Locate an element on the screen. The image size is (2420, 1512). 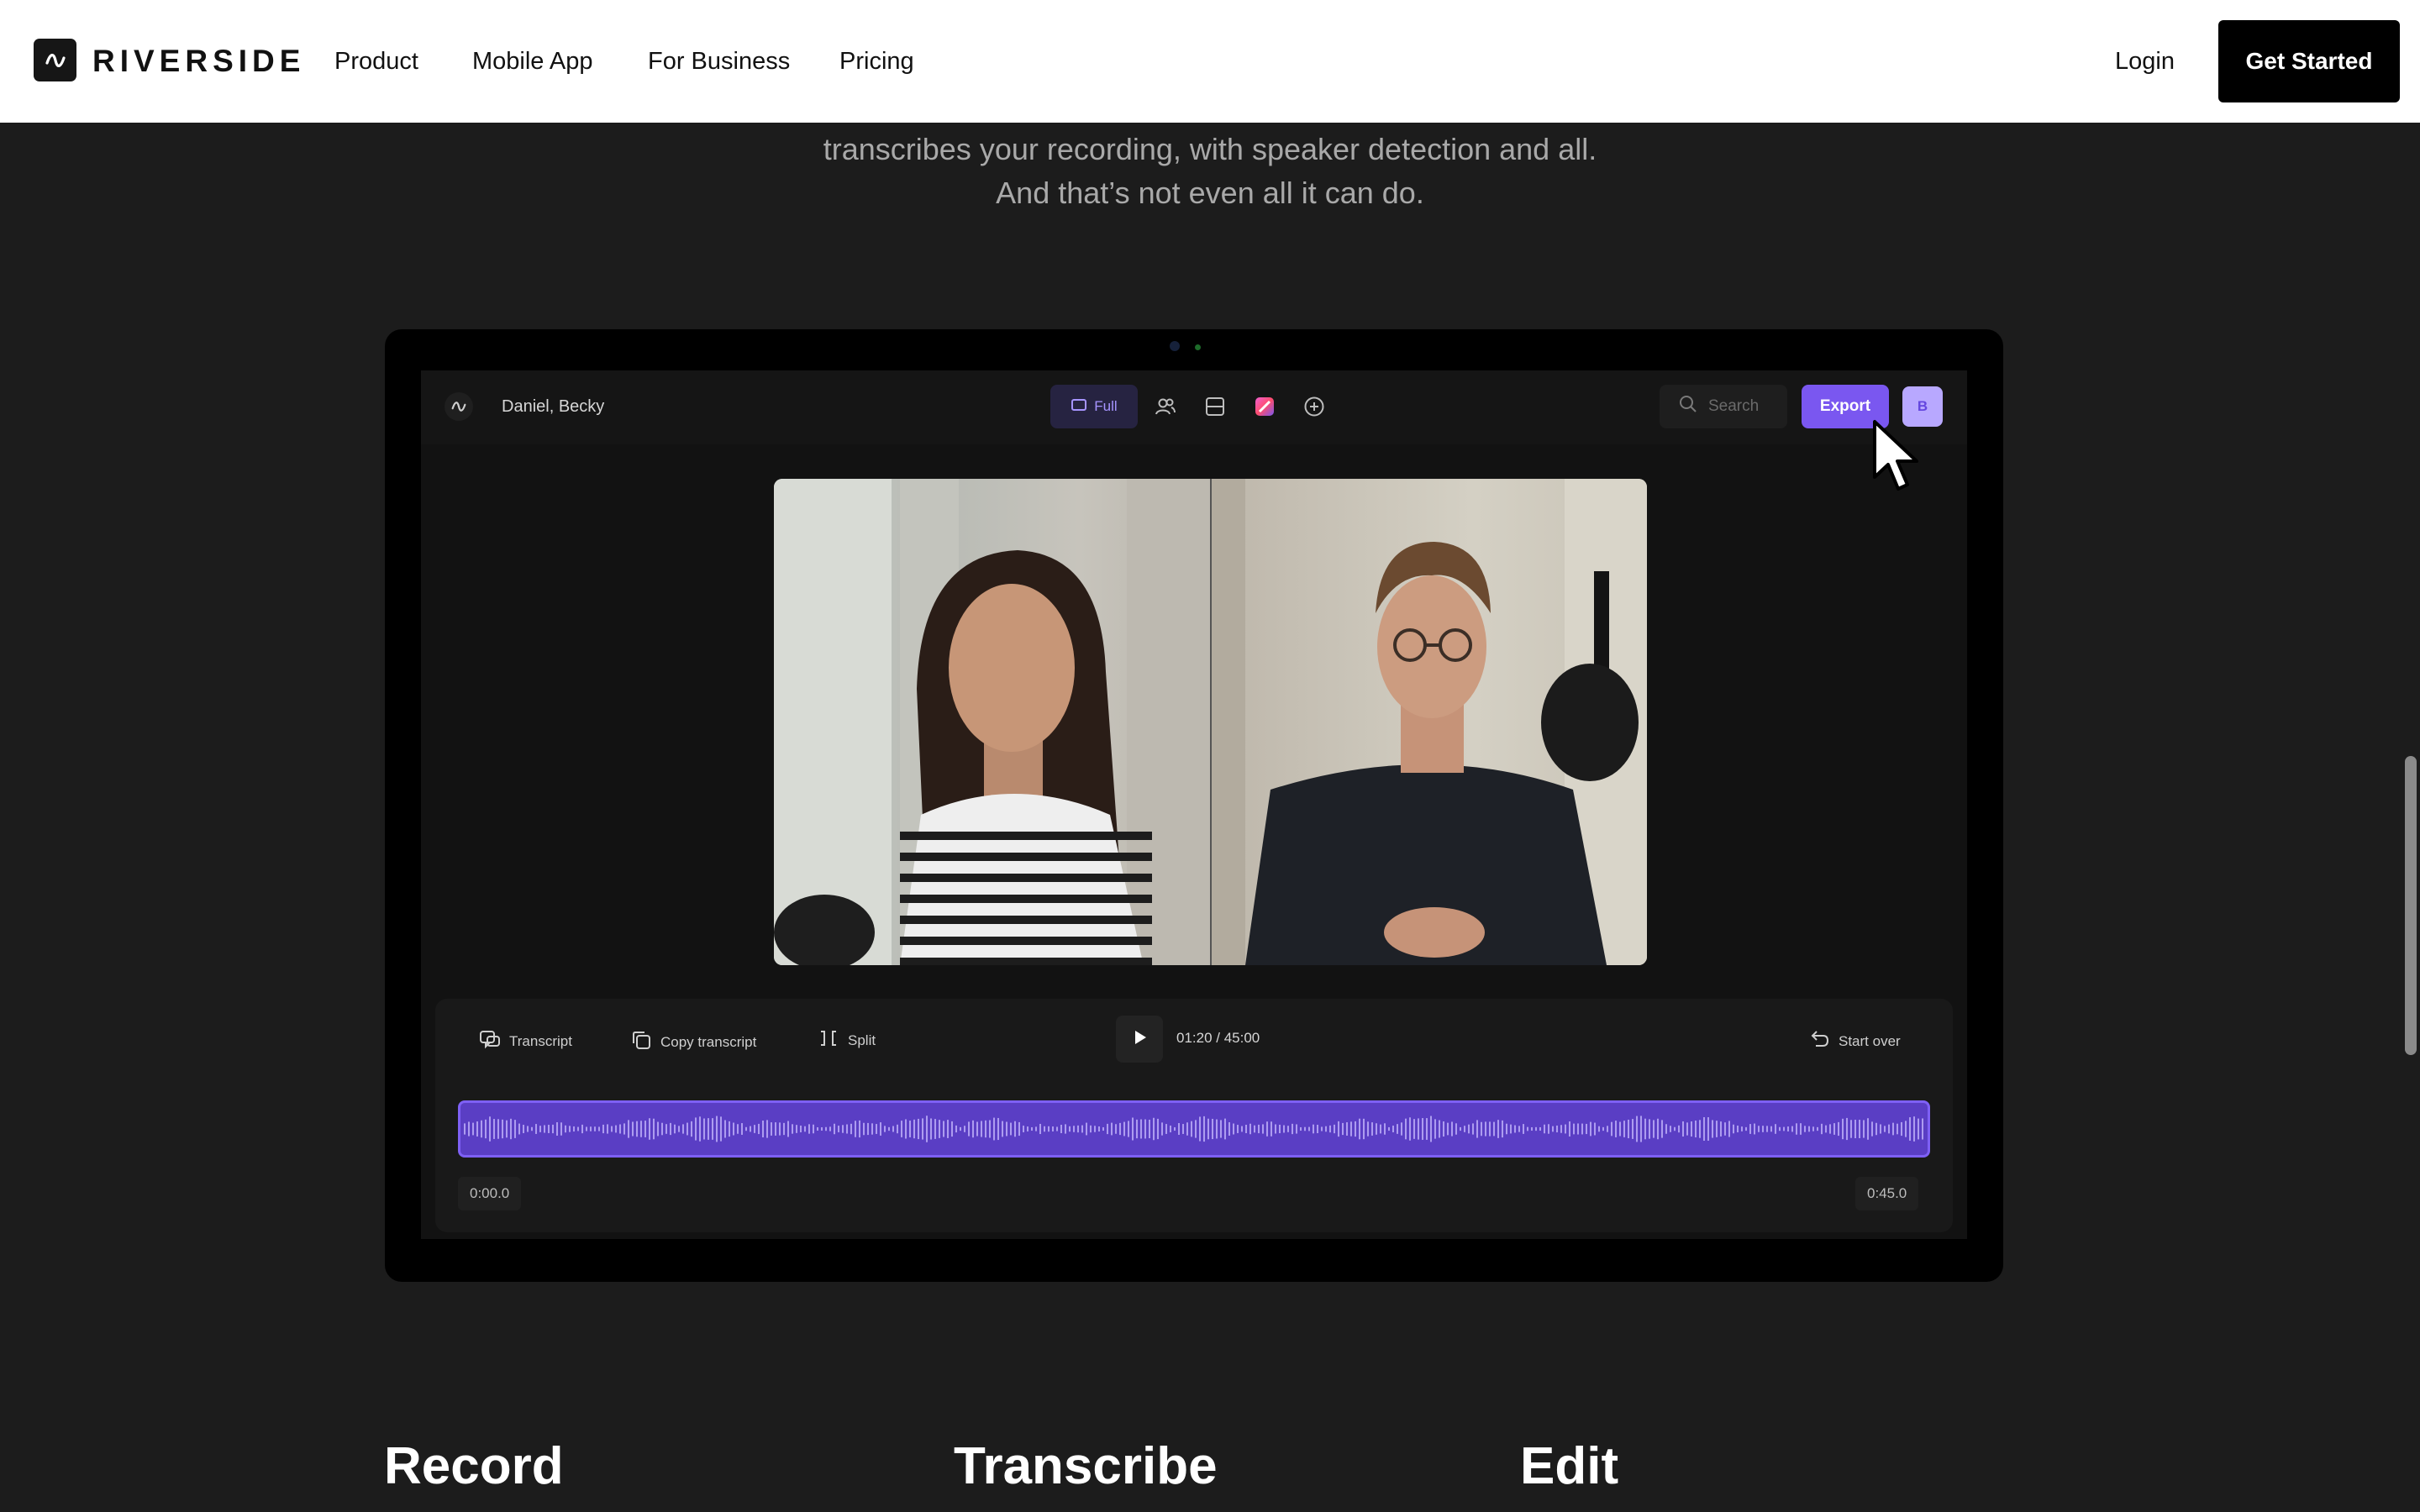
split-icon is located at coordinates (828, 1041).